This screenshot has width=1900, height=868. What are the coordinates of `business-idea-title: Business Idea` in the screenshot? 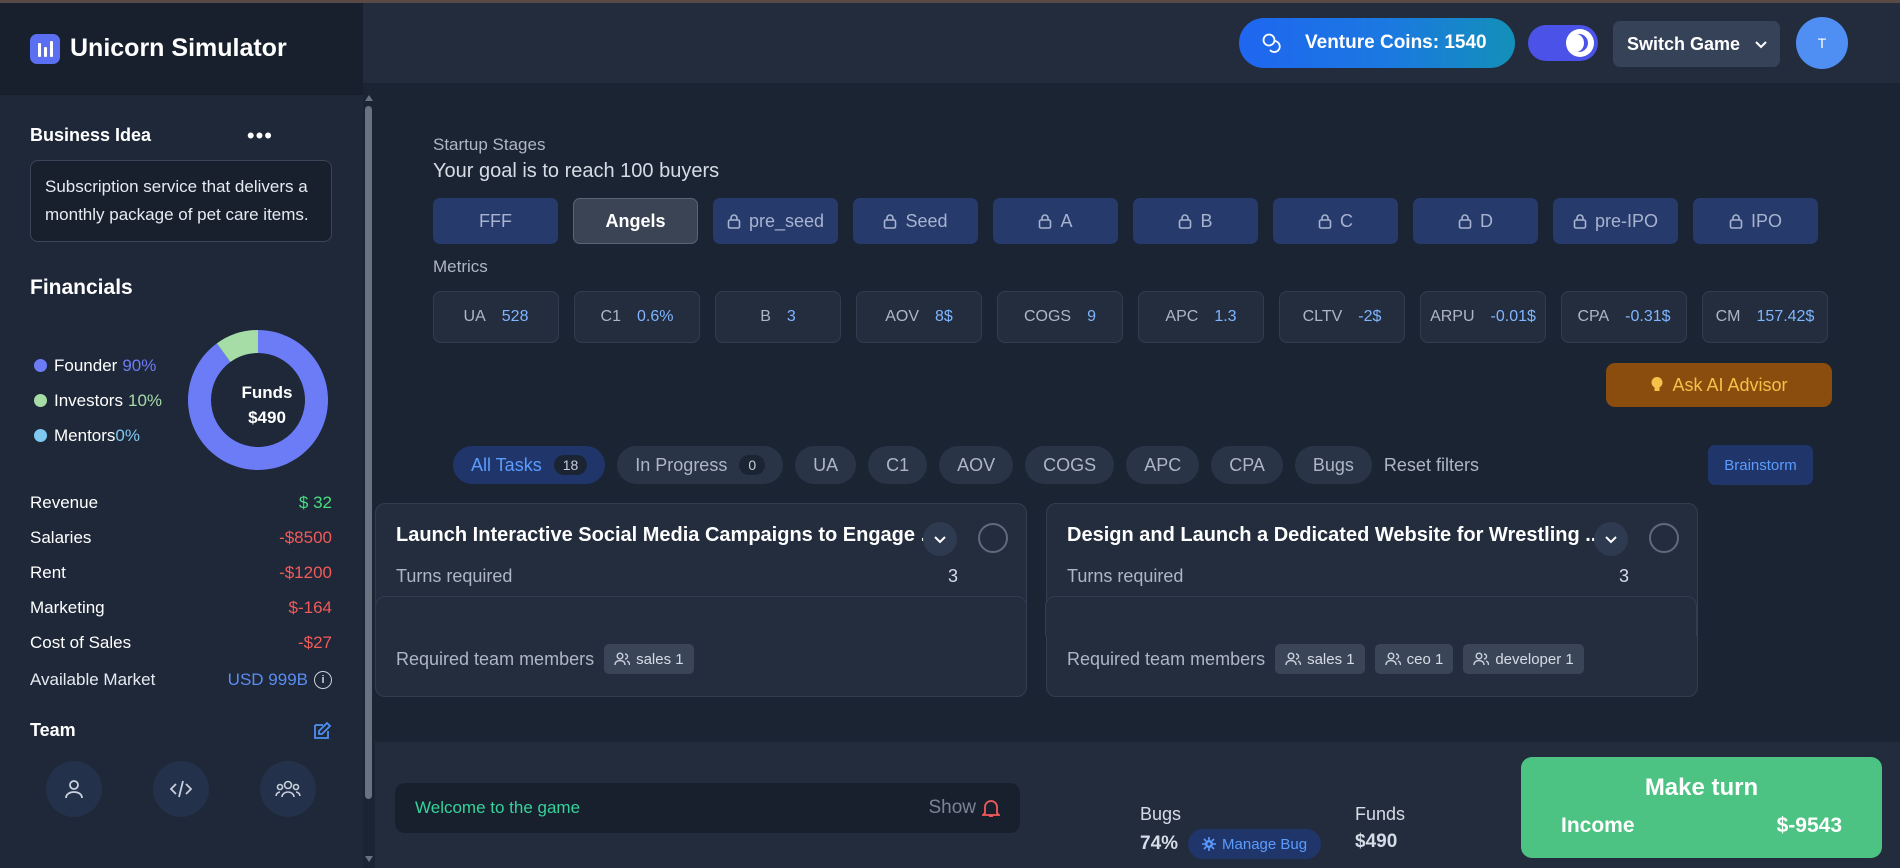 It's located at (91, 135).